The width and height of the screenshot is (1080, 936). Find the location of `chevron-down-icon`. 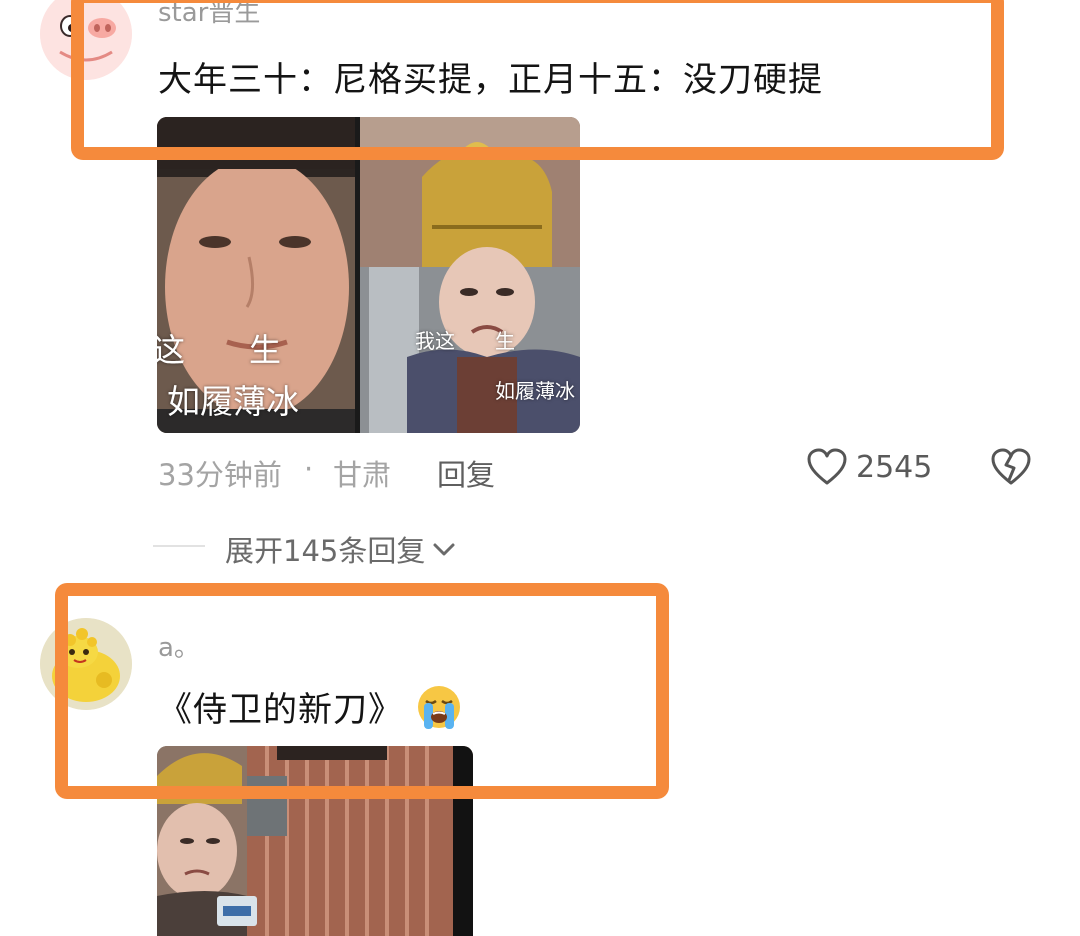

chevron-down-icon is located at coordinates (444, 549).